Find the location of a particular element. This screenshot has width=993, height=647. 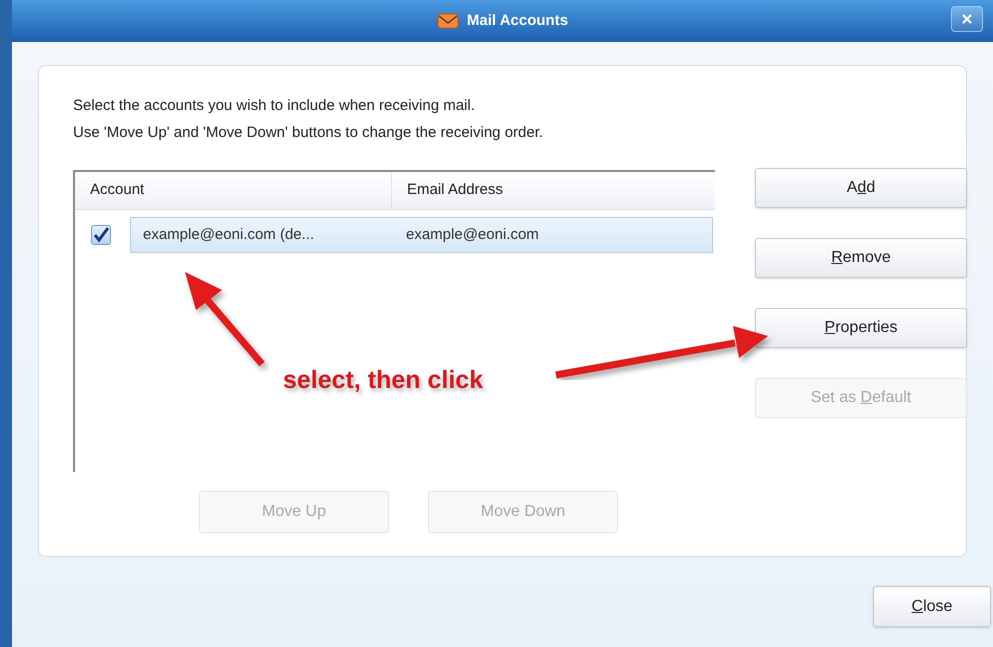

close-window-button is located at coordinates (967, 19).